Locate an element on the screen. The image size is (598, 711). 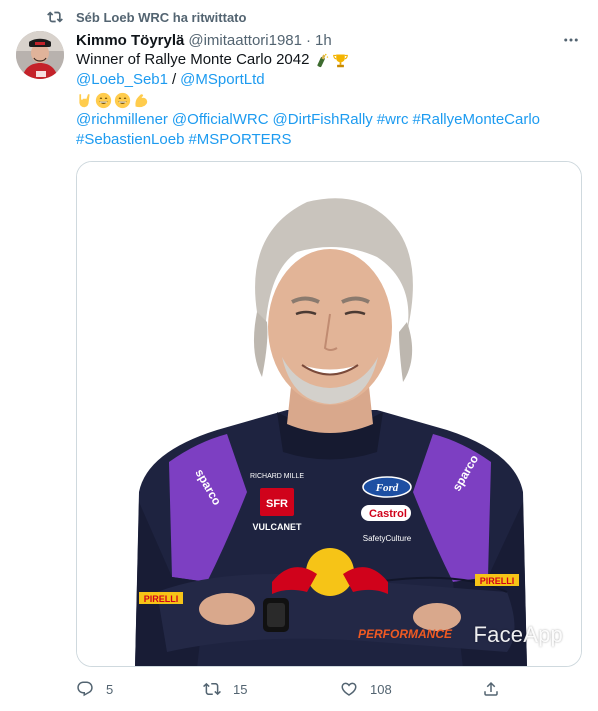
share-button is located at coordinates (491, 689).